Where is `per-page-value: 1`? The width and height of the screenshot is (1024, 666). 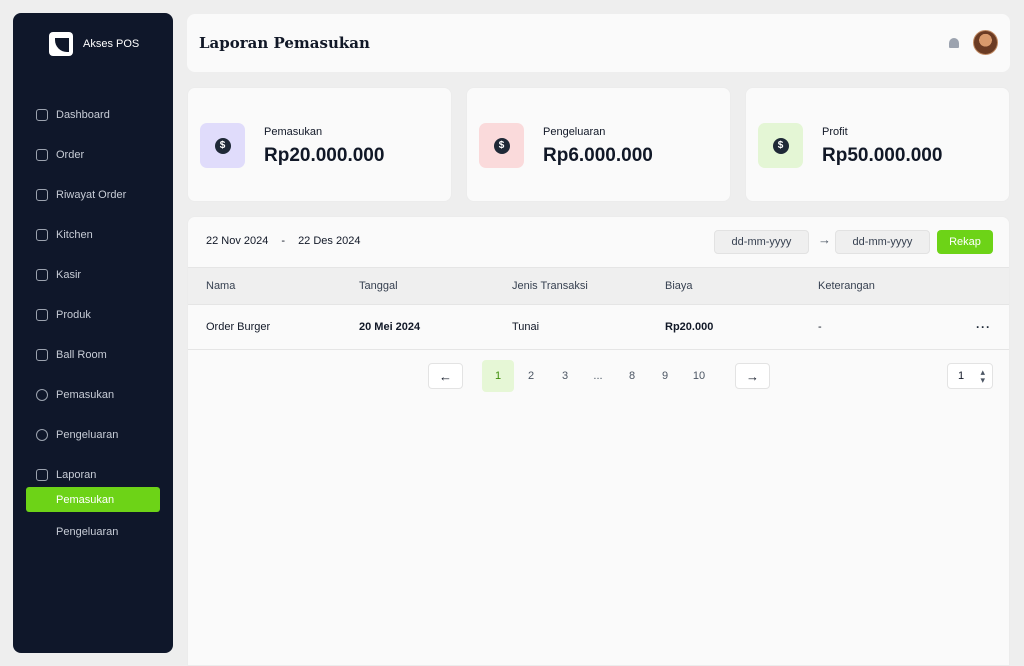
per-page-value: 1 is located at coordinates (961, 376).